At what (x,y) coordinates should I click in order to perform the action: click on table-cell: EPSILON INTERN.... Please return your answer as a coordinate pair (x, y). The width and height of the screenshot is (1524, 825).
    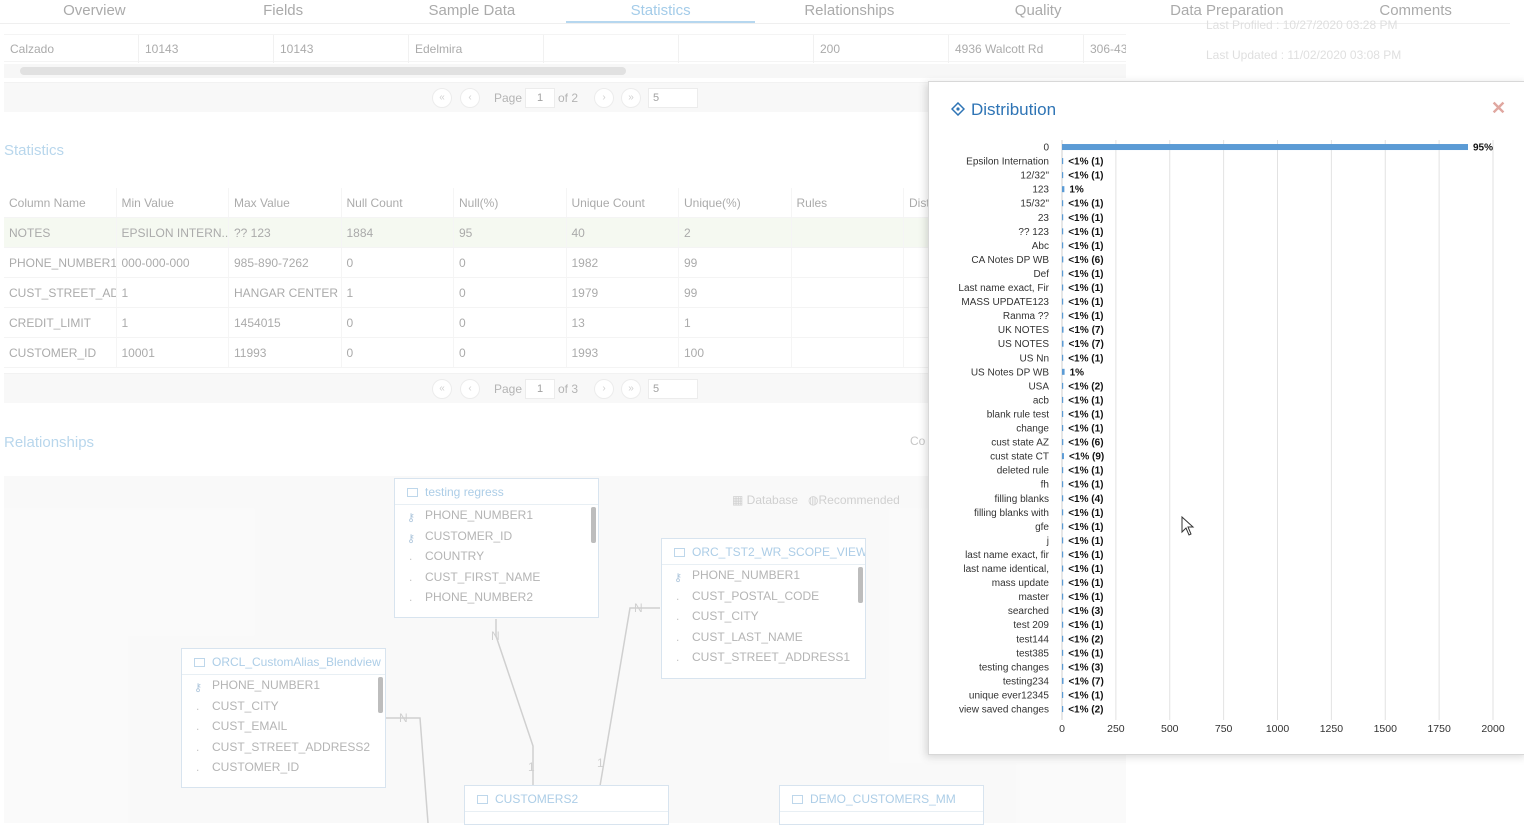
    Looking at the image, I should click on (173, 232).